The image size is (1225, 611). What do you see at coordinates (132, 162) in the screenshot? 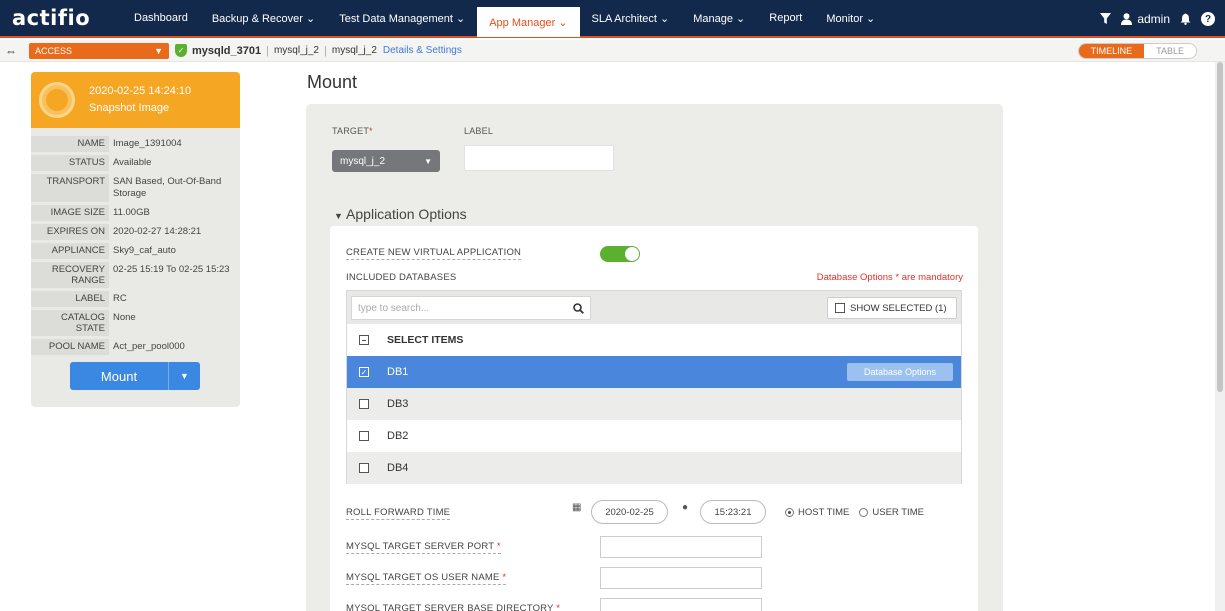
I see `prop-value: Available` at bounding box center [132, 162].